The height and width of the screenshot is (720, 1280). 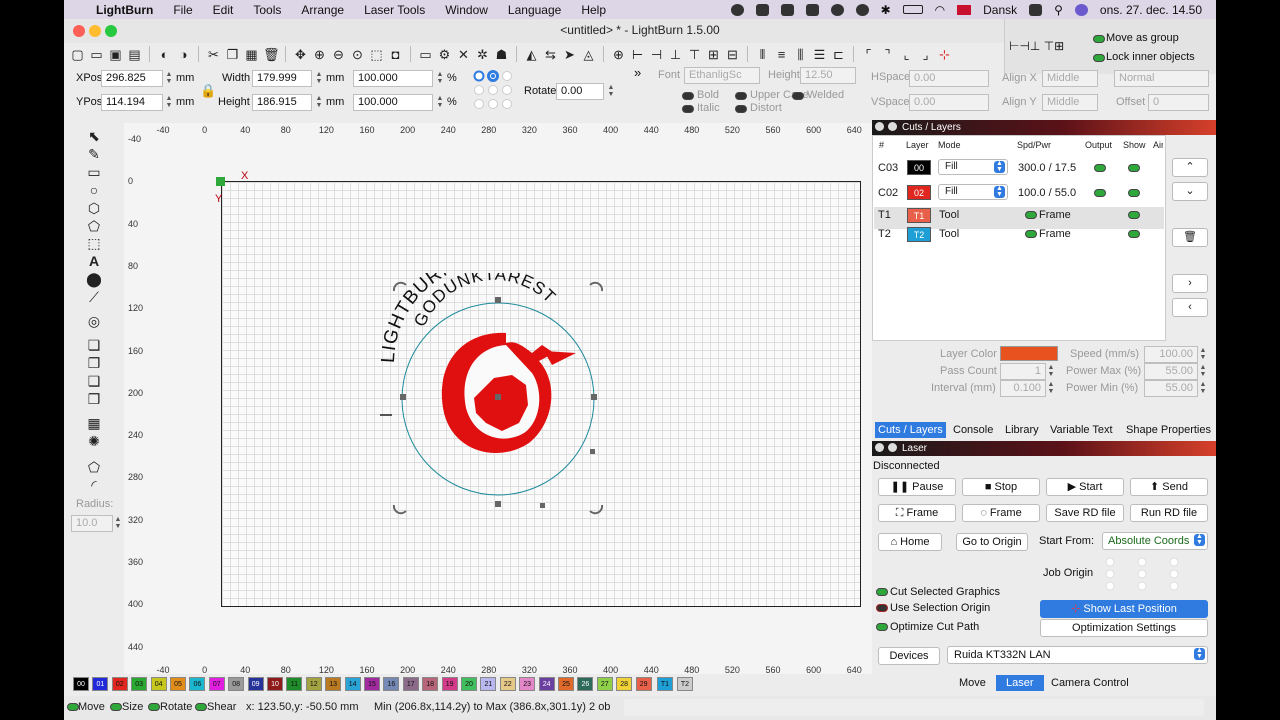 I want to click on upper-case-toggle, so click(x=741, y=96).